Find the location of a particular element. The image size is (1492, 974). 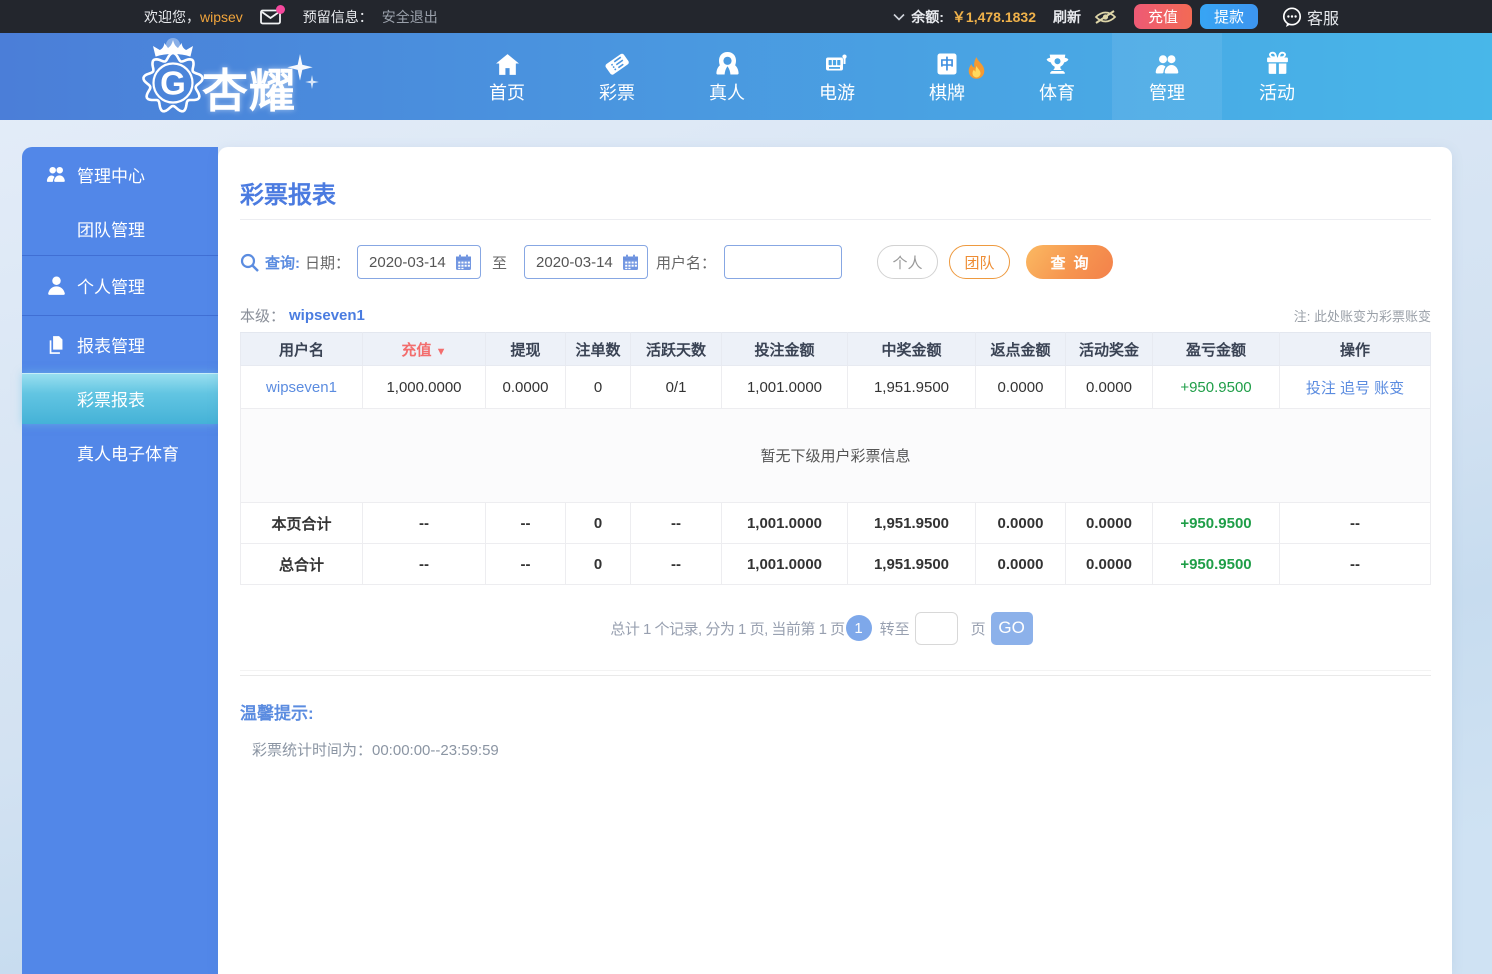

svg-text: G is located at coordinates (173, 83).